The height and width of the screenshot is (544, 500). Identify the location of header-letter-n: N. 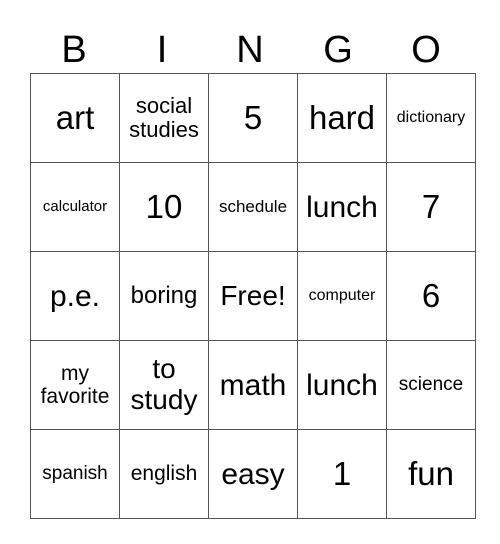
(250, 50).